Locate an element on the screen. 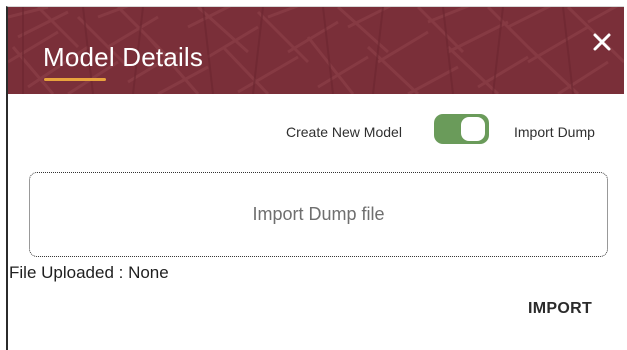 This screenshot has width=627, height=350. import-dump-label: Import Dump is located at coordinates (554, 132).